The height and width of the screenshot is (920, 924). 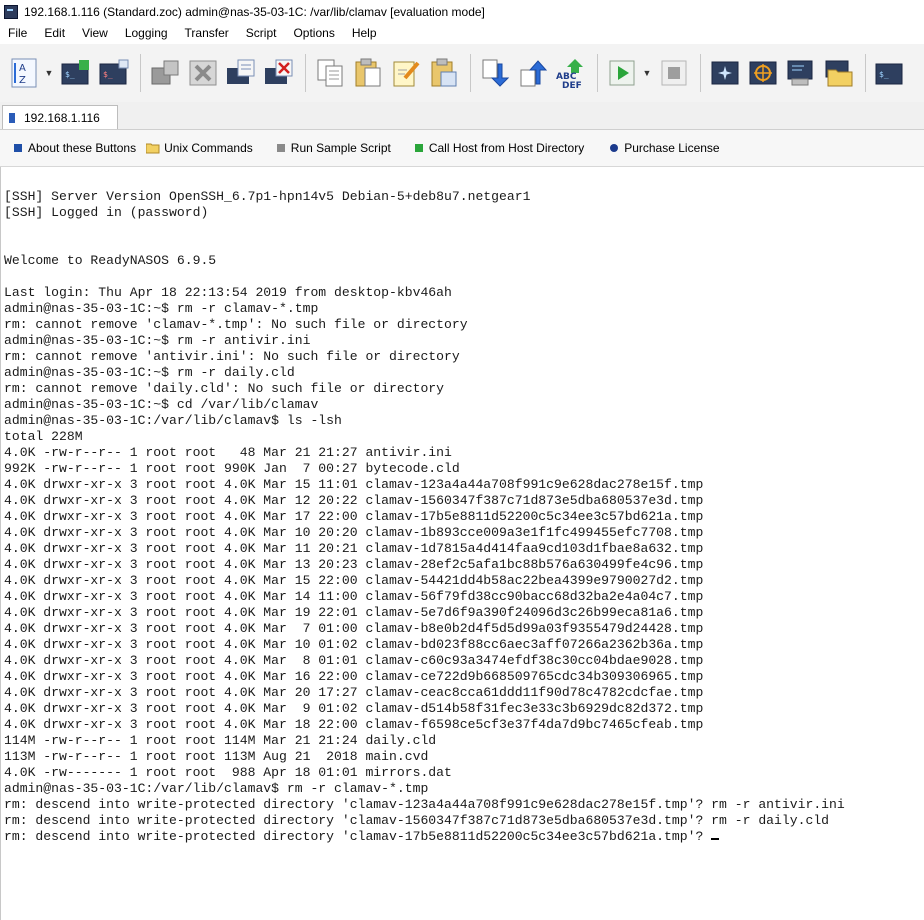 I want to click on menu-edit: Edit, so click(x=55, y=33).